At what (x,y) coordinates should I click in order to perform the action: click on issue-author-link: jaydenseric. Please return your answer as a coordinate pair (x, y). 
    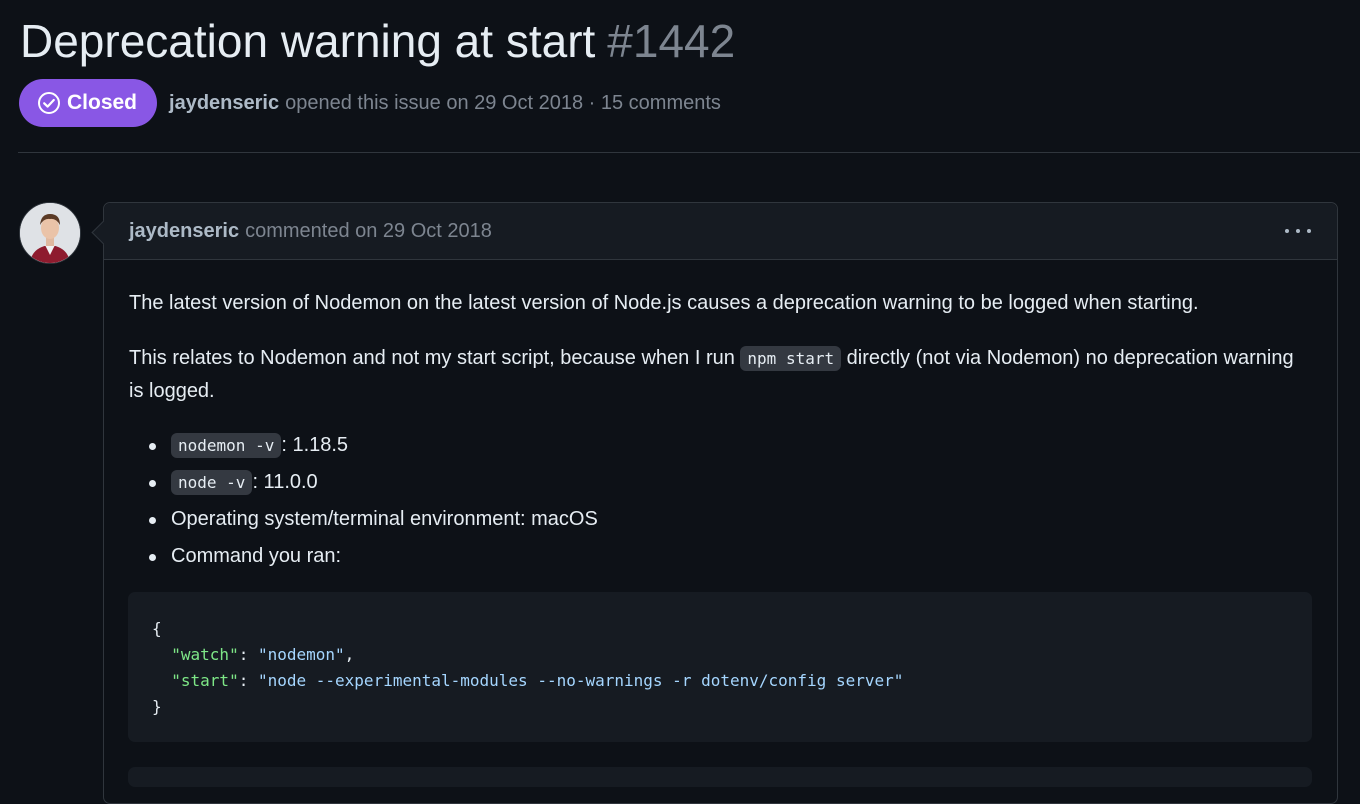
    Looking at the image, I should click on (224, 103).